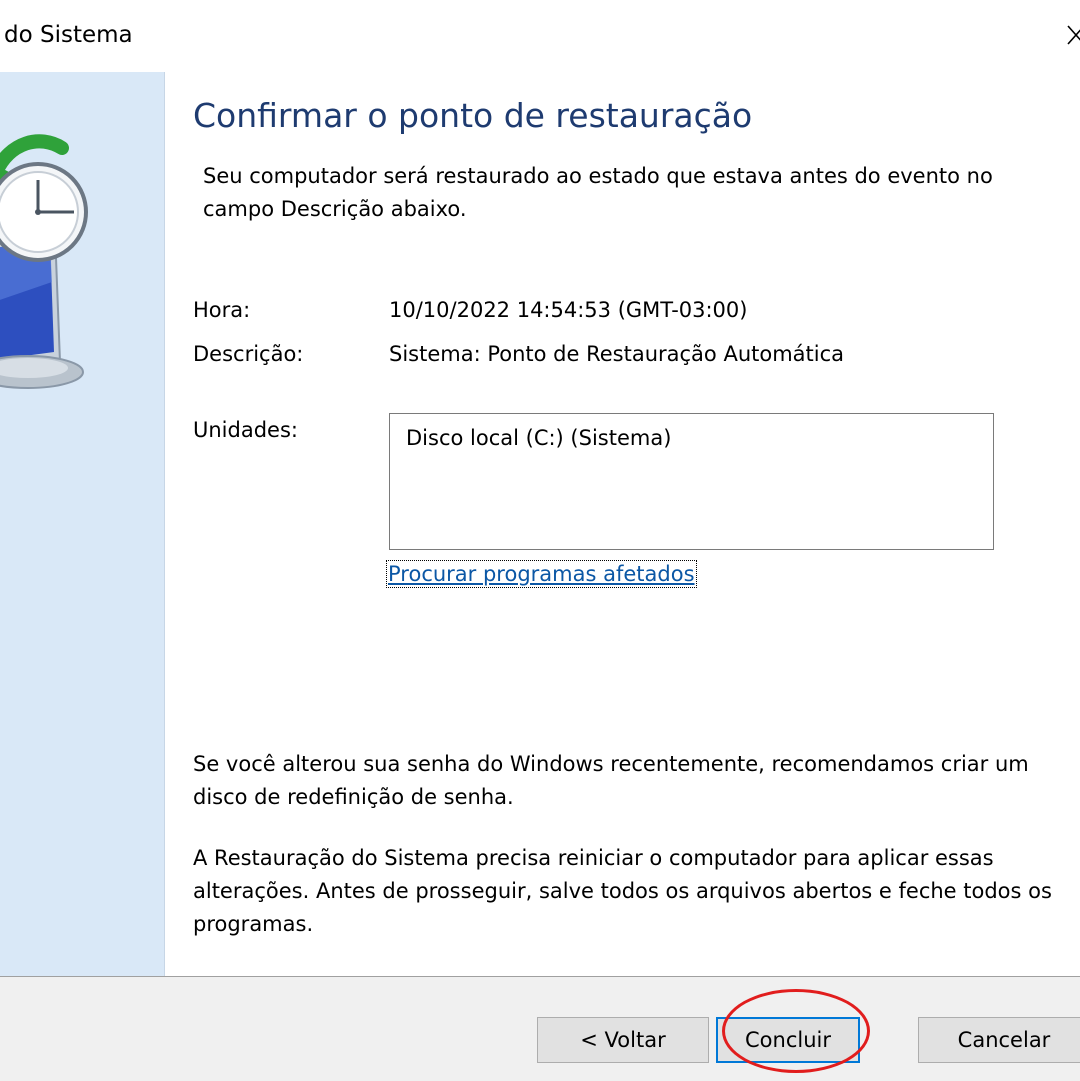 The height and width of the screenshot is (1081, 1080). What do you see at coordinates (473, 115) in the screenshot?
I see `page-title: Confirmar o ponto de restauração` at bounding box center [473, 115].